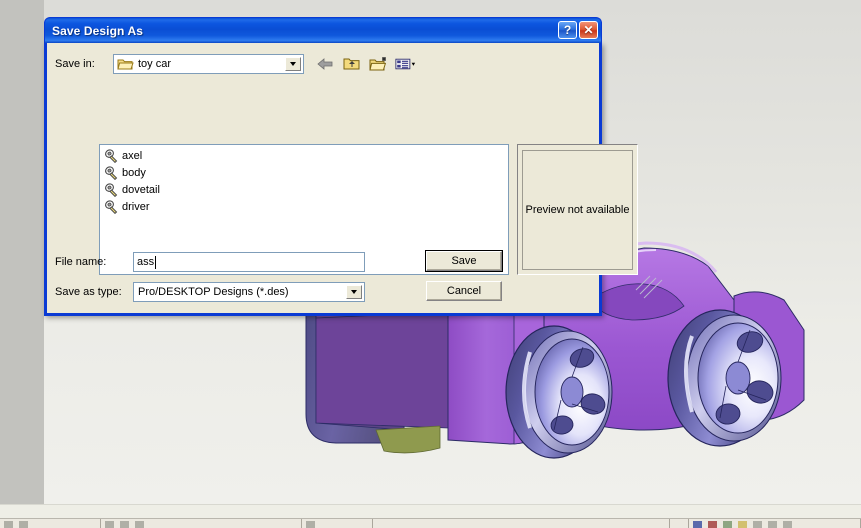  Describe the element at coordinates (249, 262) in the screenshot. I see `file-name-input: ass` at that location.